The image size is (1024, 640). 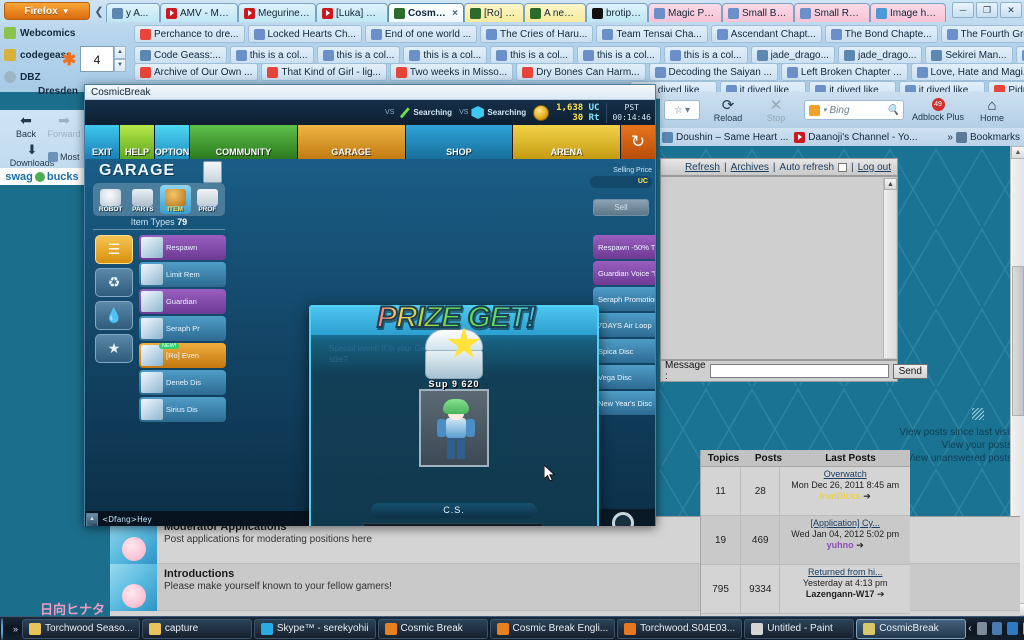 I want to click on last-post-user: yuhno, so click(x=840, y=545).